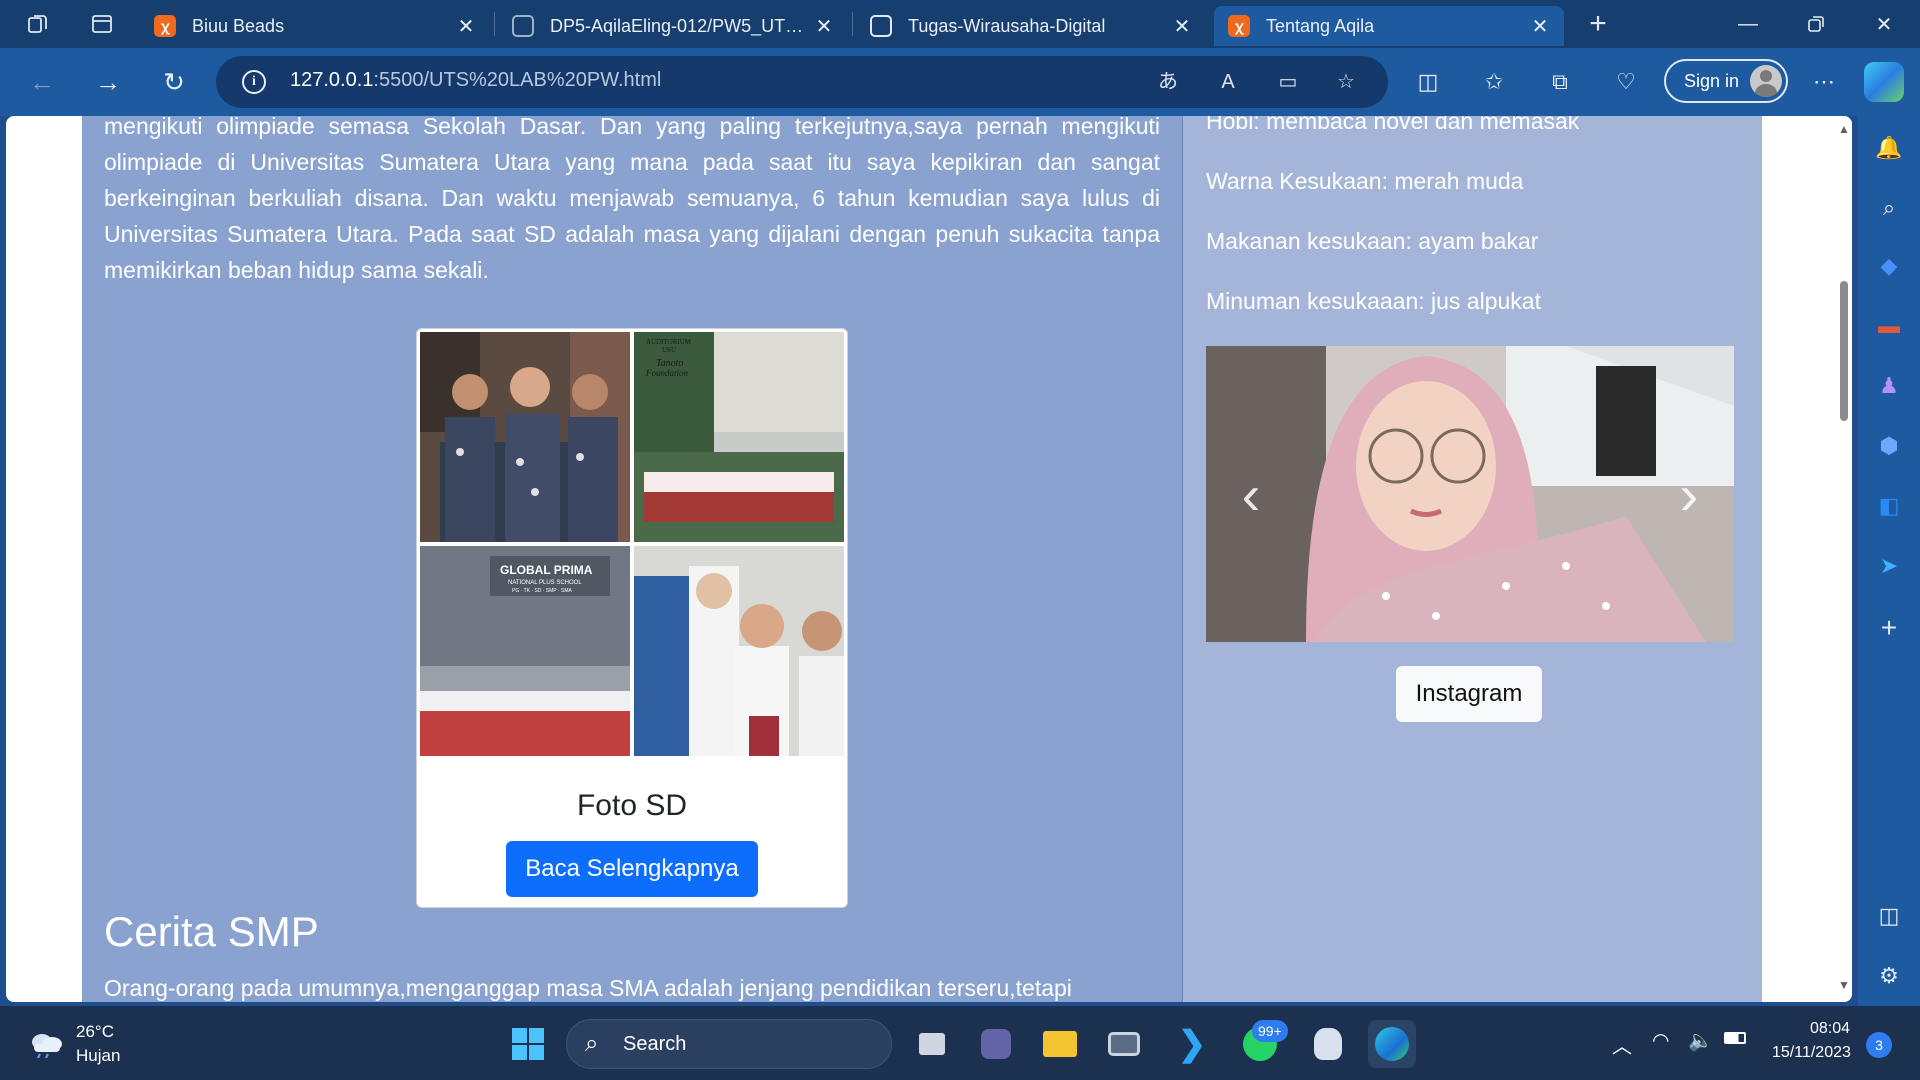 The height and width of the screenshot is (1080, 1920). Describe the element at coordinates (1889, 266) in the screenshot. I see `shopping-tag-icon: ◆` at that location.